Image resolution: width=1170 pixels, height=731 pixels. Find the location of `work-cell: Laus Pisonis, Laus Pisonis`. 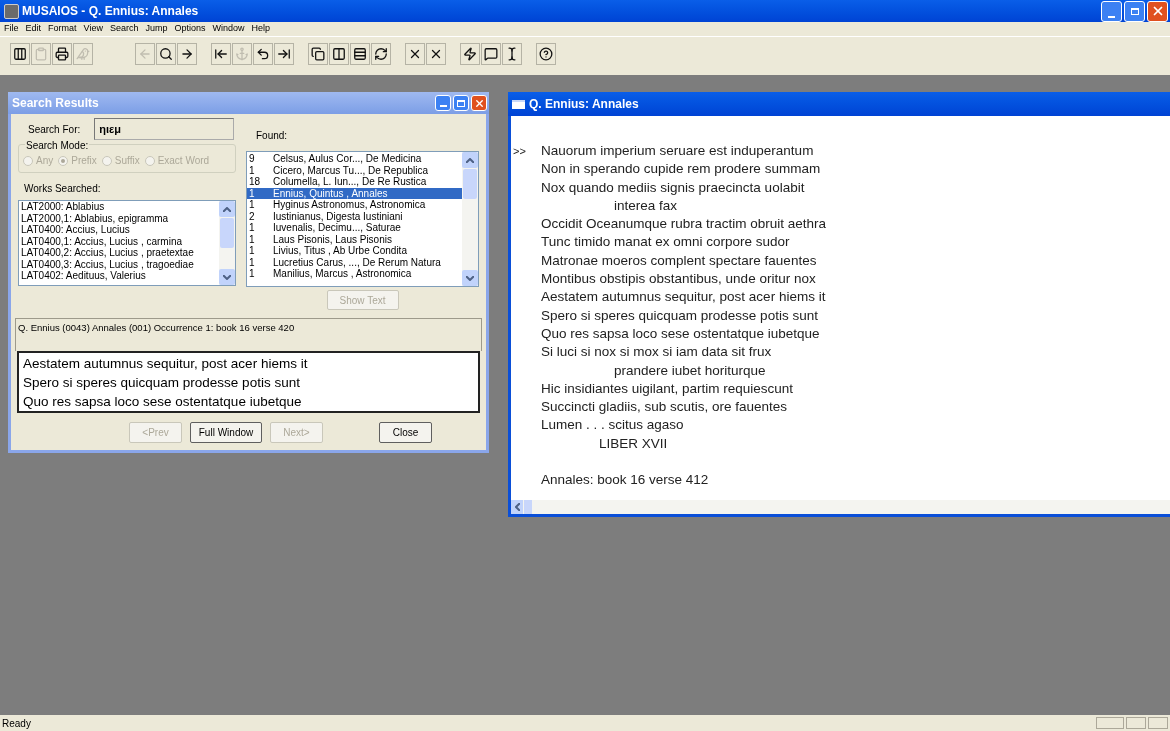

work-cell: Laus Pisonis, Laus Pisonis is located at coordinates (332, 239).